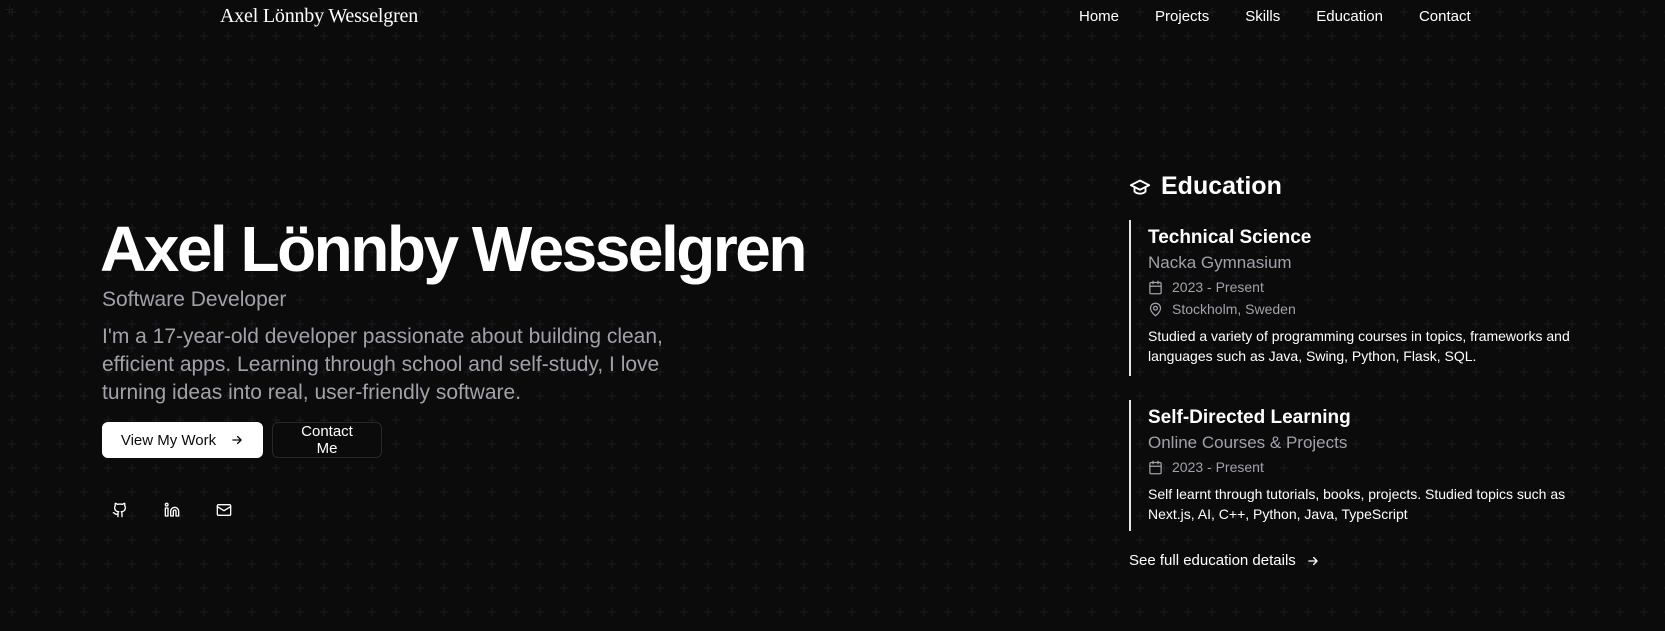 The width and height of the screenshot is (1665, 631). Describe the element at coordinates (1230, 237) in the screenshot. I see `education-degree: Technical Science` at that location.